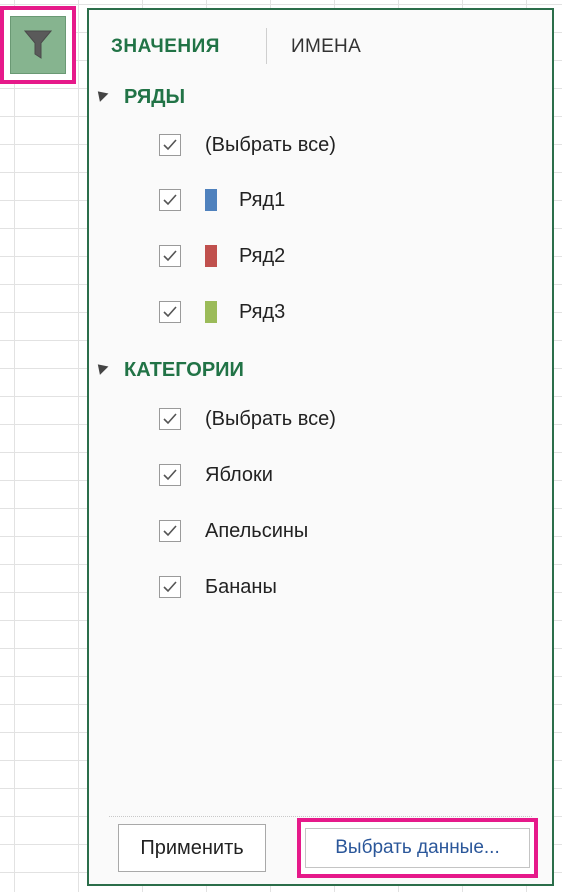 The width and height of the screenshot is (562, 892). I want to click on categories-select-all-label: (Выбрать все), so click(270, 418).